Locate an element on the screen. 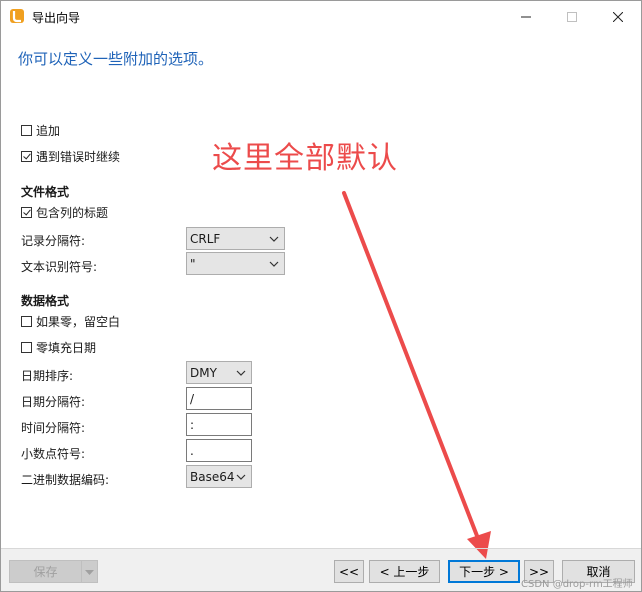 The width and height of the screenshot is (642, 592). close-button is located at coordinates (618, 16).